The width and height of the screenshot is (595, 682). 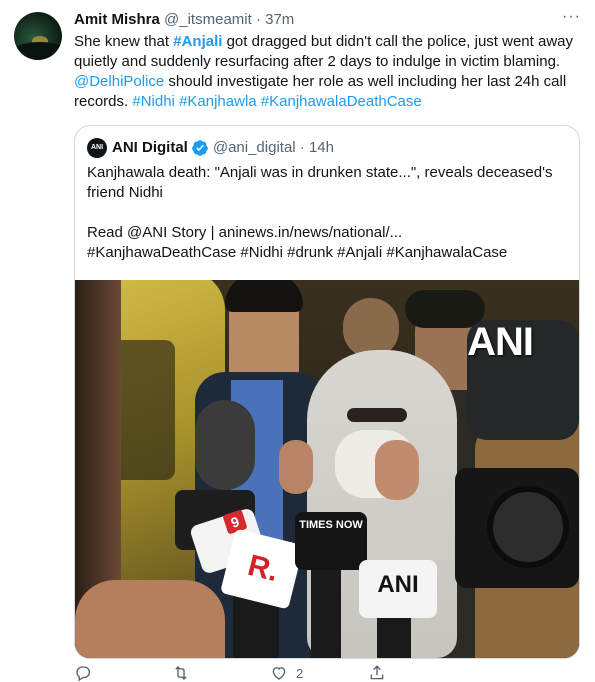 What do you see at coordinates (38, 36) in the screenshot?
I see `author-avatar` at bounding box center [38, 36].